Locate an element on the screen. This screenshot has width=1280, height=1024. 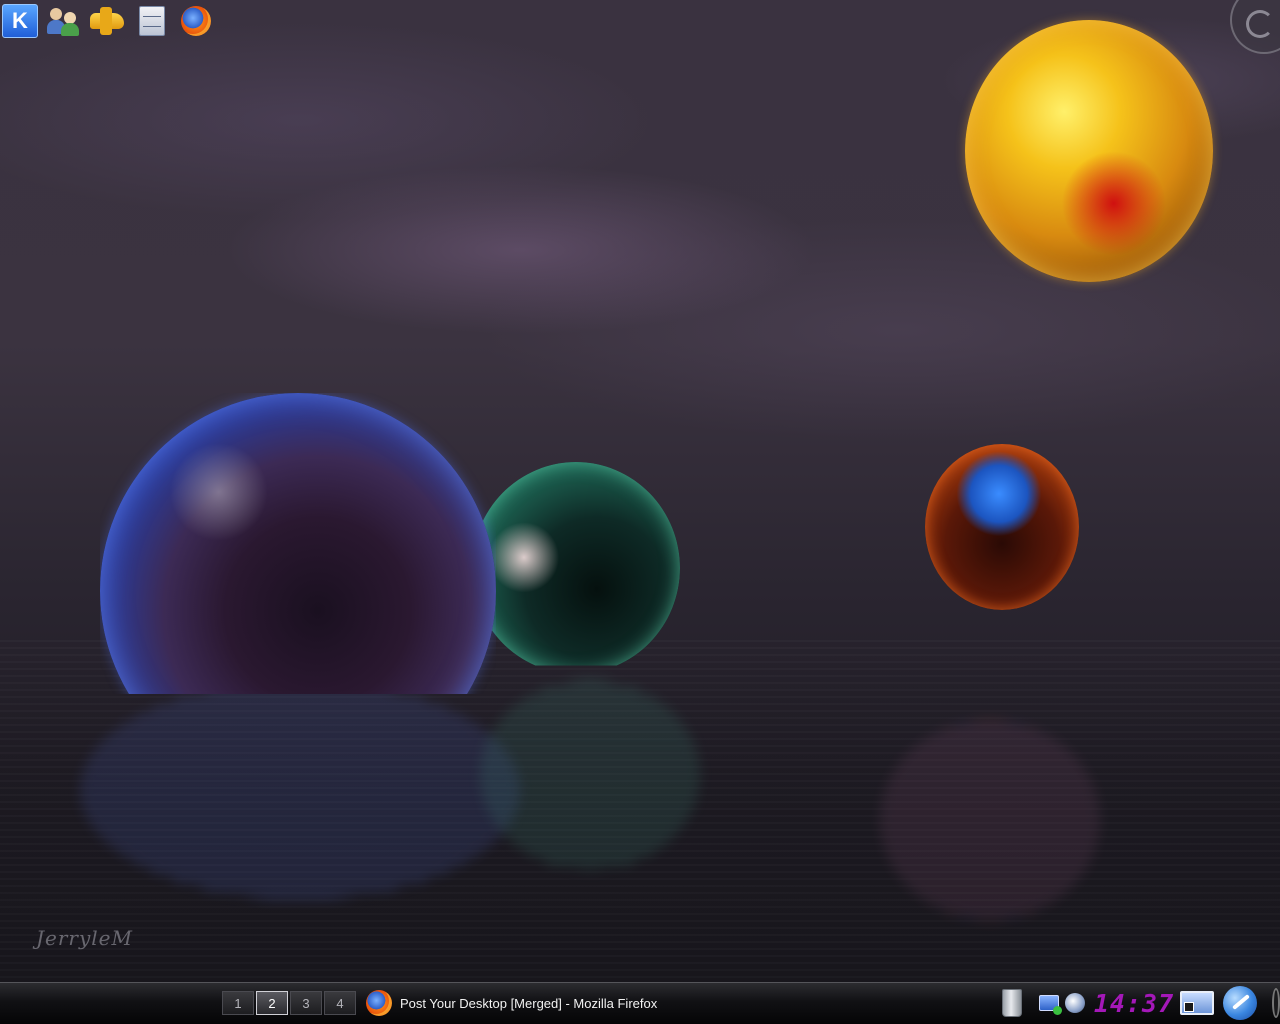
artist-signature: JerryleM is located at coordinates (84, 938).